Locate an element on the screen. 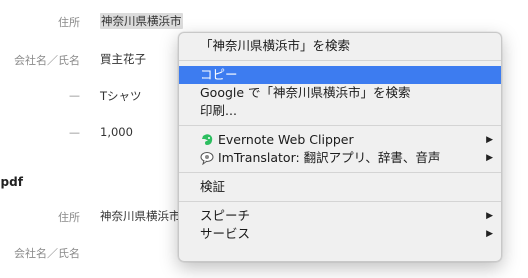 The width and height of the screenshot is (528, 278). menu-item-label: ImTranslator: 翻訳アプリ、辞書、音声 is located at coordinates (329, 157).